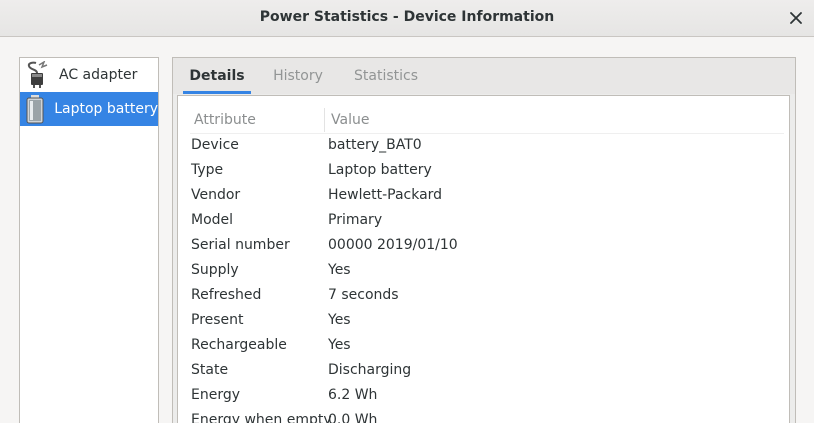 The width and height of the screenshot is (814, 423). Describe the element at coordinates (217, 320) in the screenshot. I see `attribute-cell: Present` at that location.